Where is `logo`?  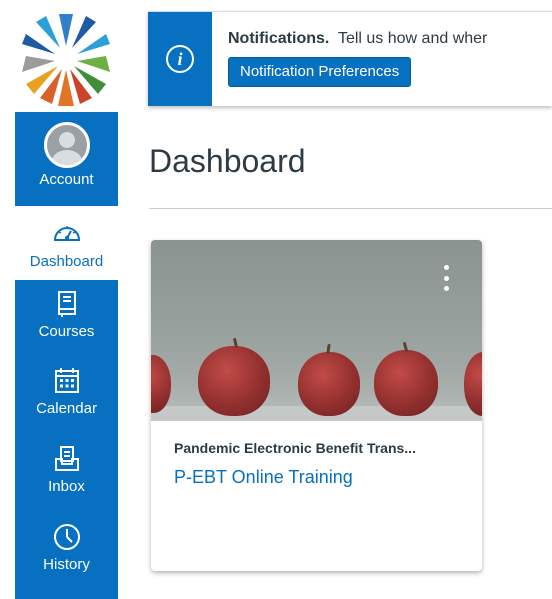
logo is located at coordinates (66, 56).